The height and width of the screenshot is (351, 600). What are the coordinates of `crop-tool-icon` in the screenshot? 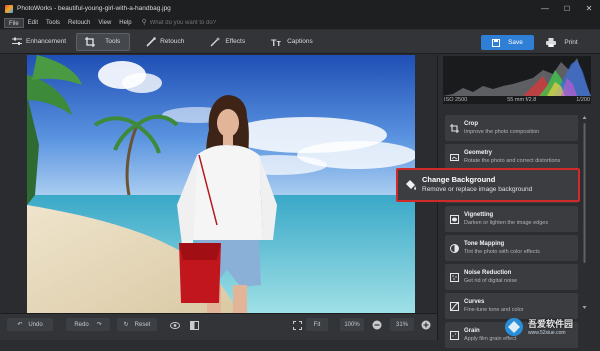 It's located at (90, 41).